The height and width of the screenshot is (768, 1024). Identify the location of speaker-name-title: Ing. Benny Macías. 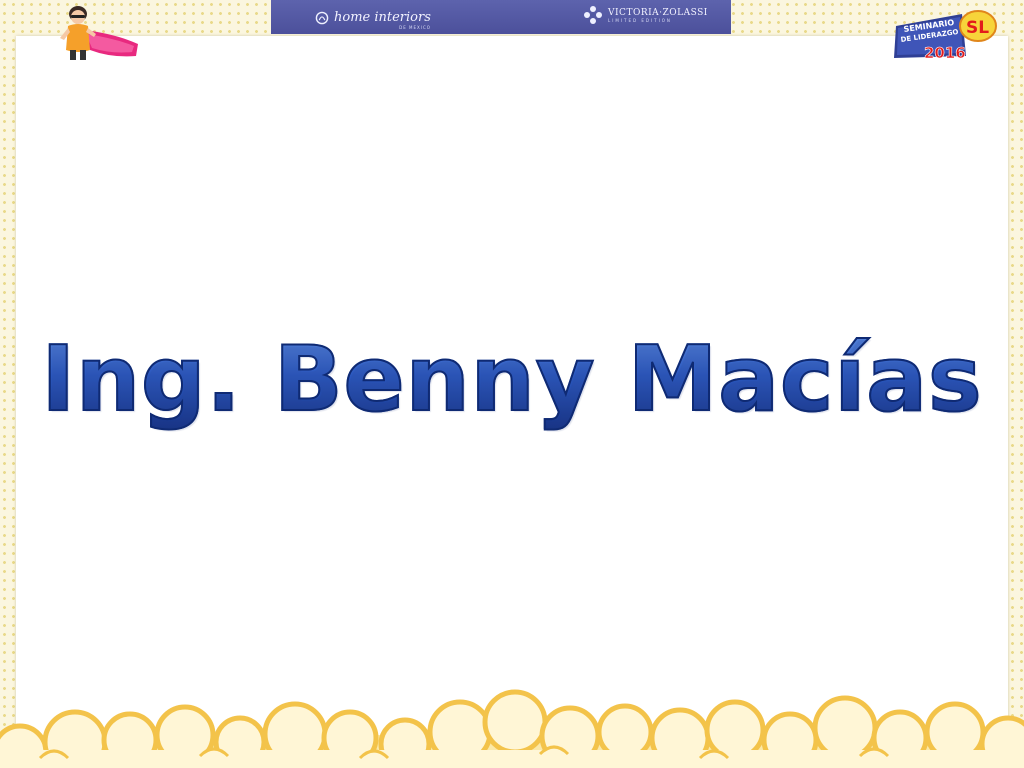
(512, 379).